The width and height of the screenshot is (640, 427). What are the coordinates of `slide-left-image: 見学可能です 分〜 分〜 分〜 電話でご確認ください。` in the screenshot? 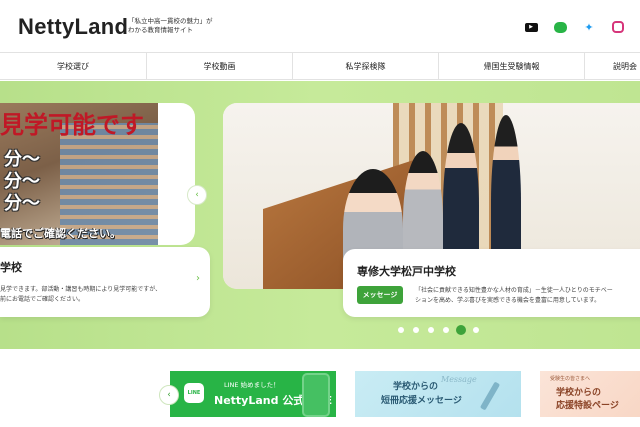 It's located at (97, 174).